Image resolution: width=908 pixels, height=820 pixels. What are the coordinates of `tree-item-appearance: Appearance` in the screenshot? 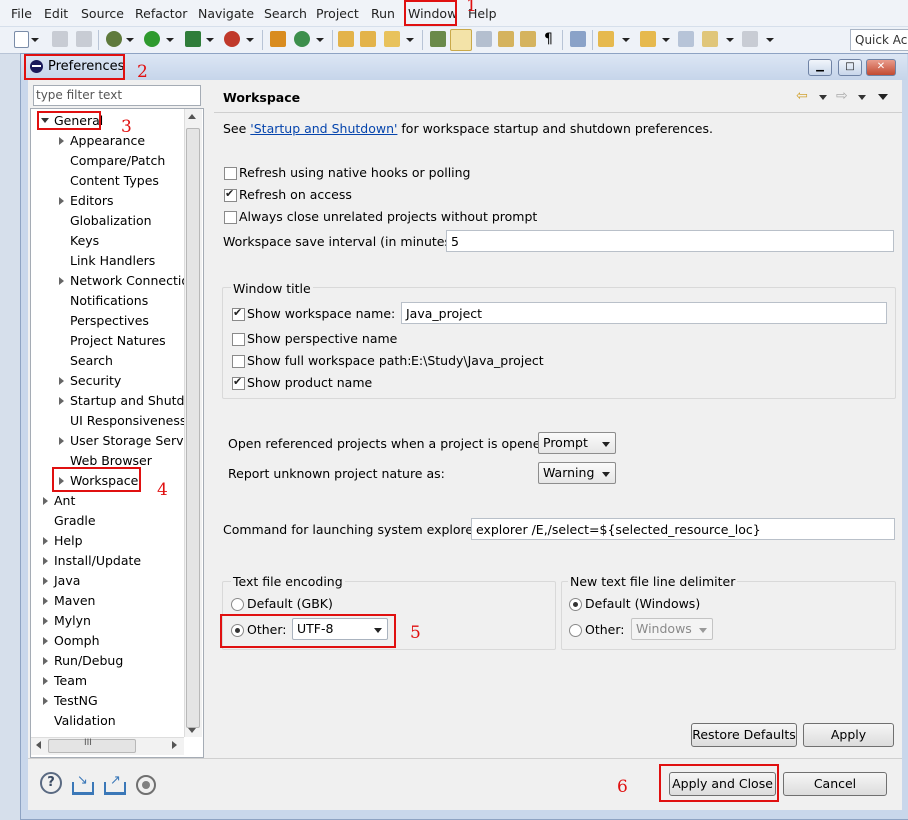 It's located at (107, 140).